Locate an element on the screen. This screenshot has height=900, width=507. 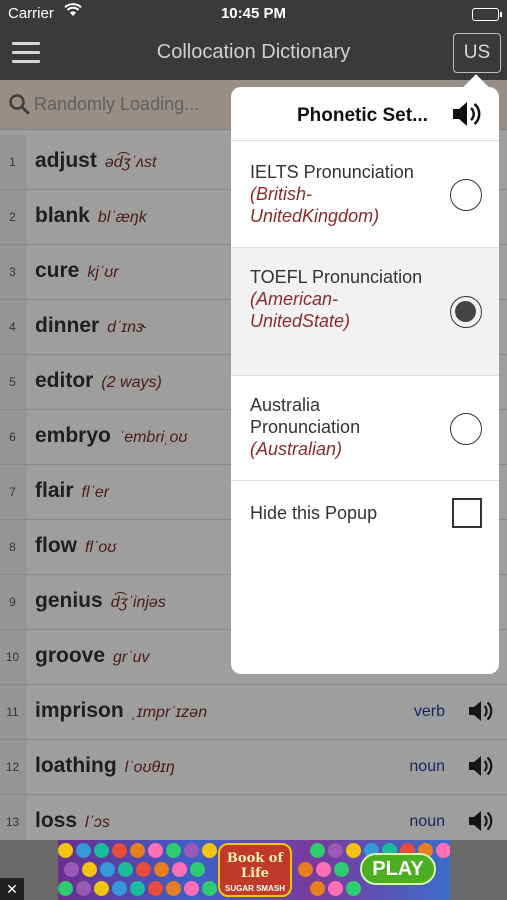
page-title: Collocation Dictionary is located at coordinates (253, 52).